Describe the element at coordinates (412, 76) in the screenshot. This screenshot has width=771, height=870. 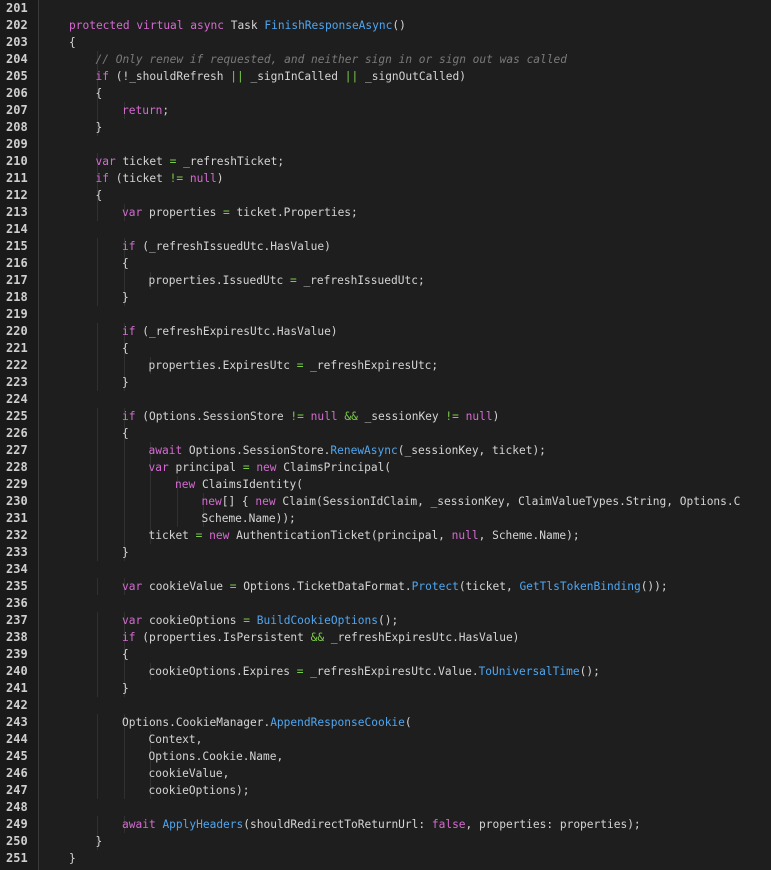
I see `code-token: _signOutCalled)` at that location.